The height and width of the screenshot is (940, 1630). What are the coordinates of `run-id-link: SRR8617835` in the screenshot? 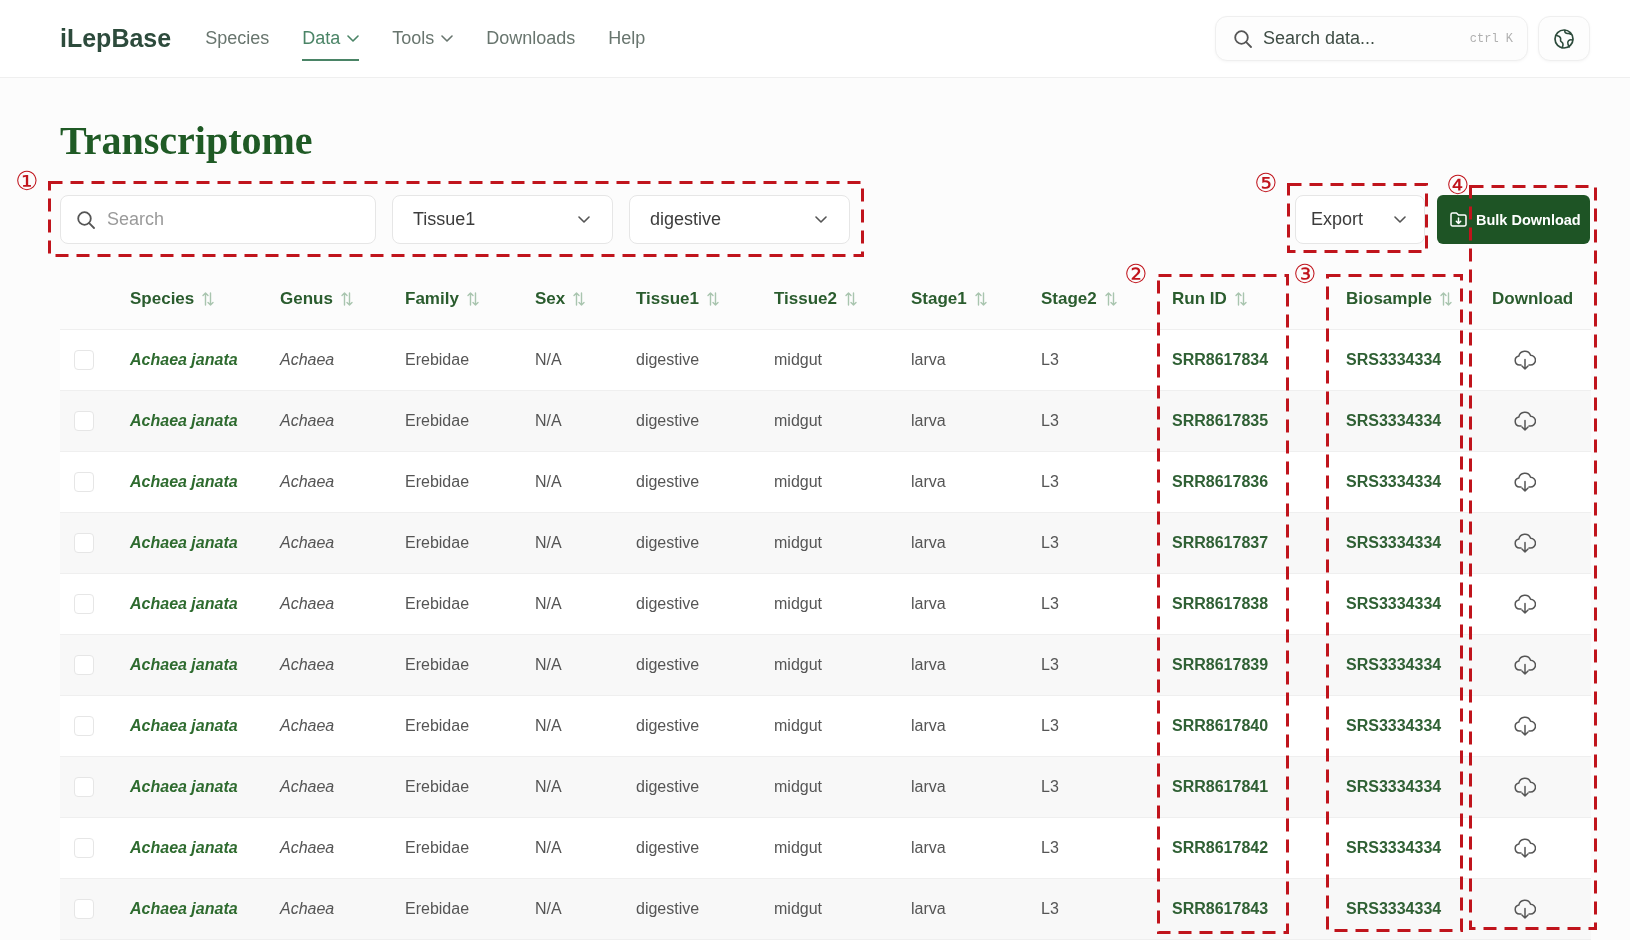 It's located at (1220, 420).